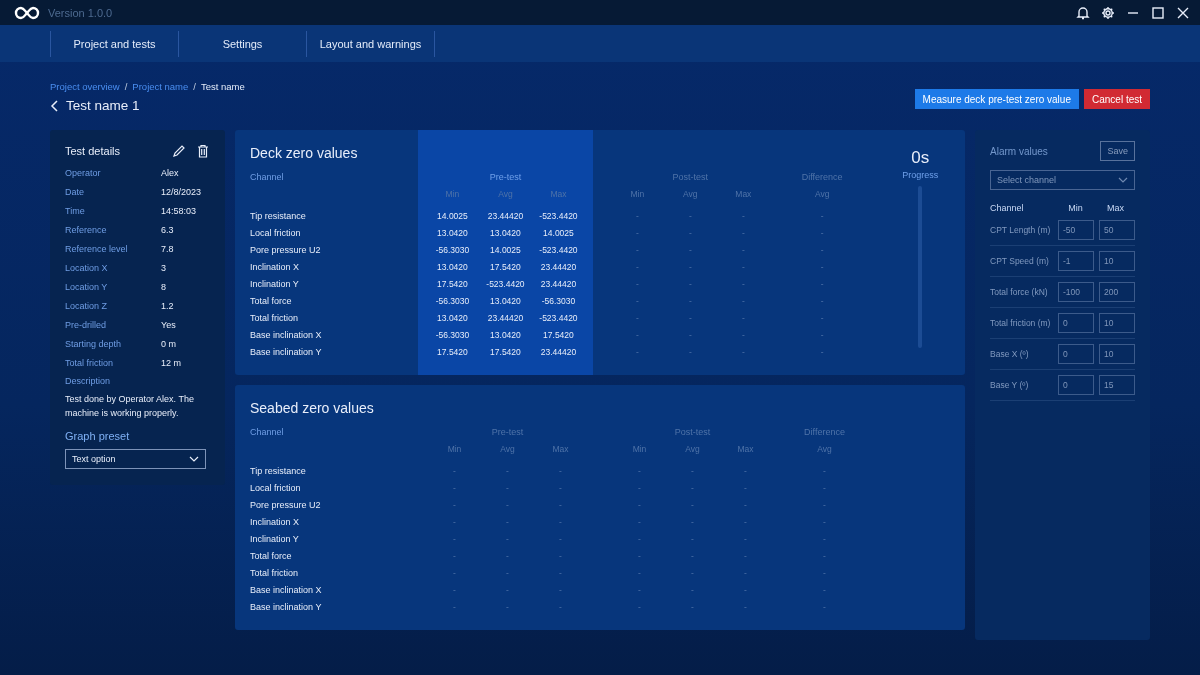 The width and height of the screenshot is (1200, 675). I want to click on channel-name: CPT Speed (m), so click(1020, 261).